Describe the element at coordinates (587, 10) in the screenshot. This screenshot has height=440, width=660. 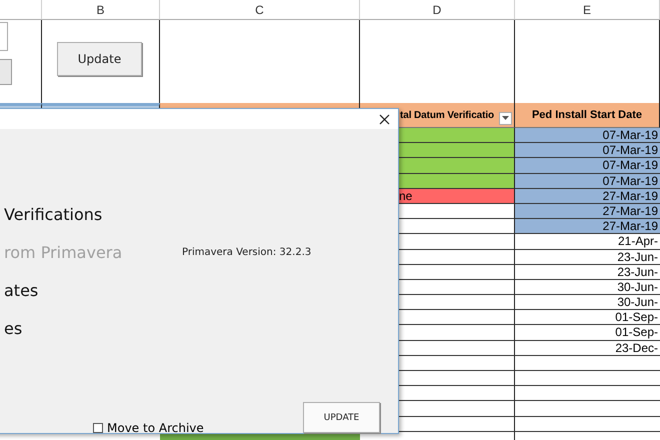
I see `column-header: E` at that location.